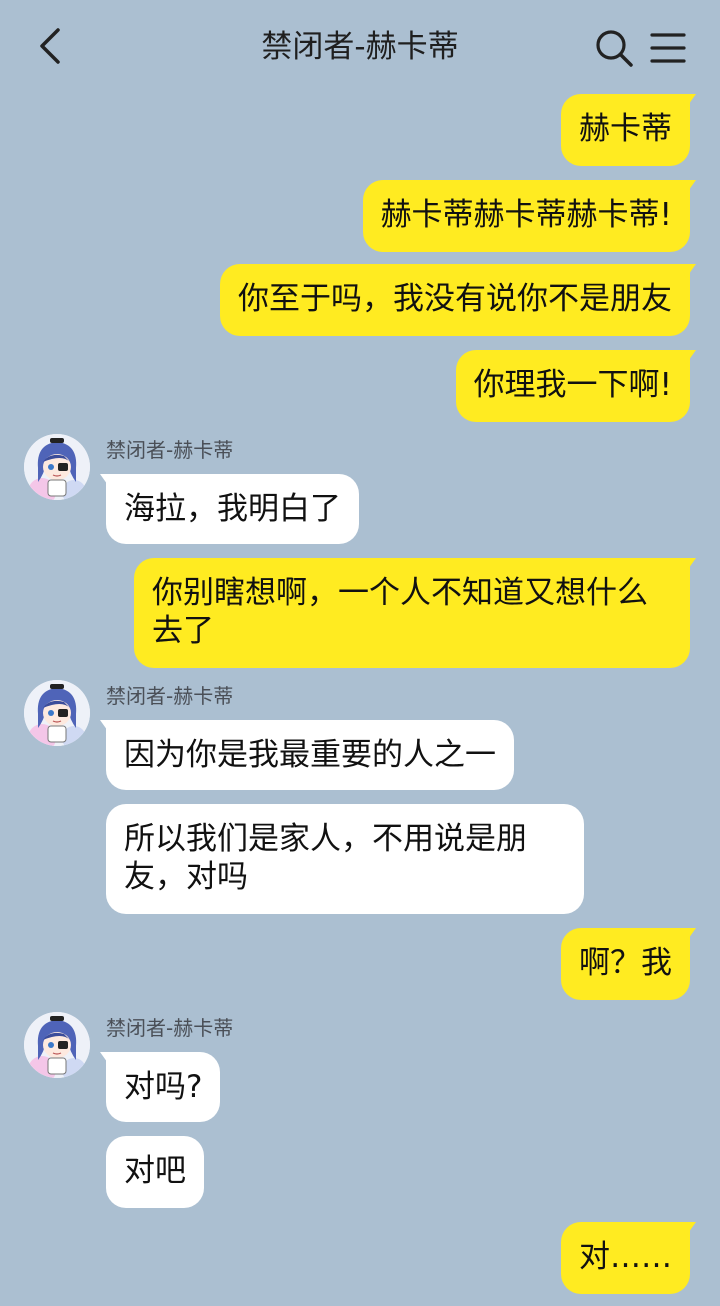 This screenshot has height=1306, width=720. I want to click on hamburger-menu-icon, so click(668, 48).